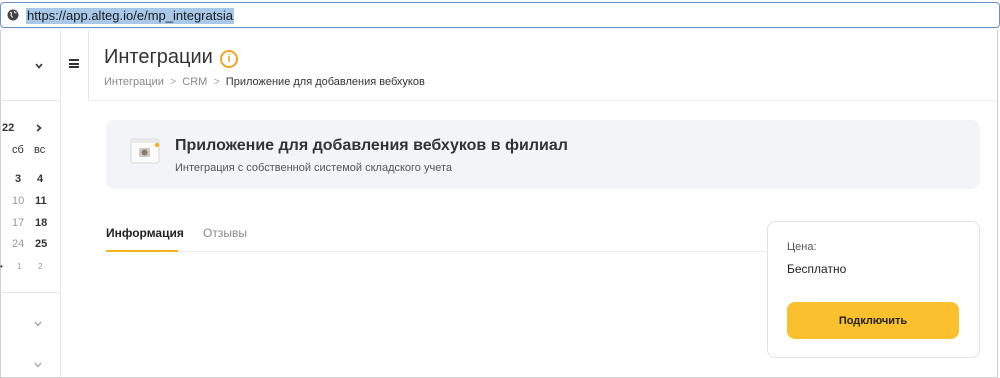 This screenshot has height=378, width=1000. What do you see at coordinates (74, 63) in the screenshot?
I see `hamburger-menu-icon` at bounding box center [74, 63].